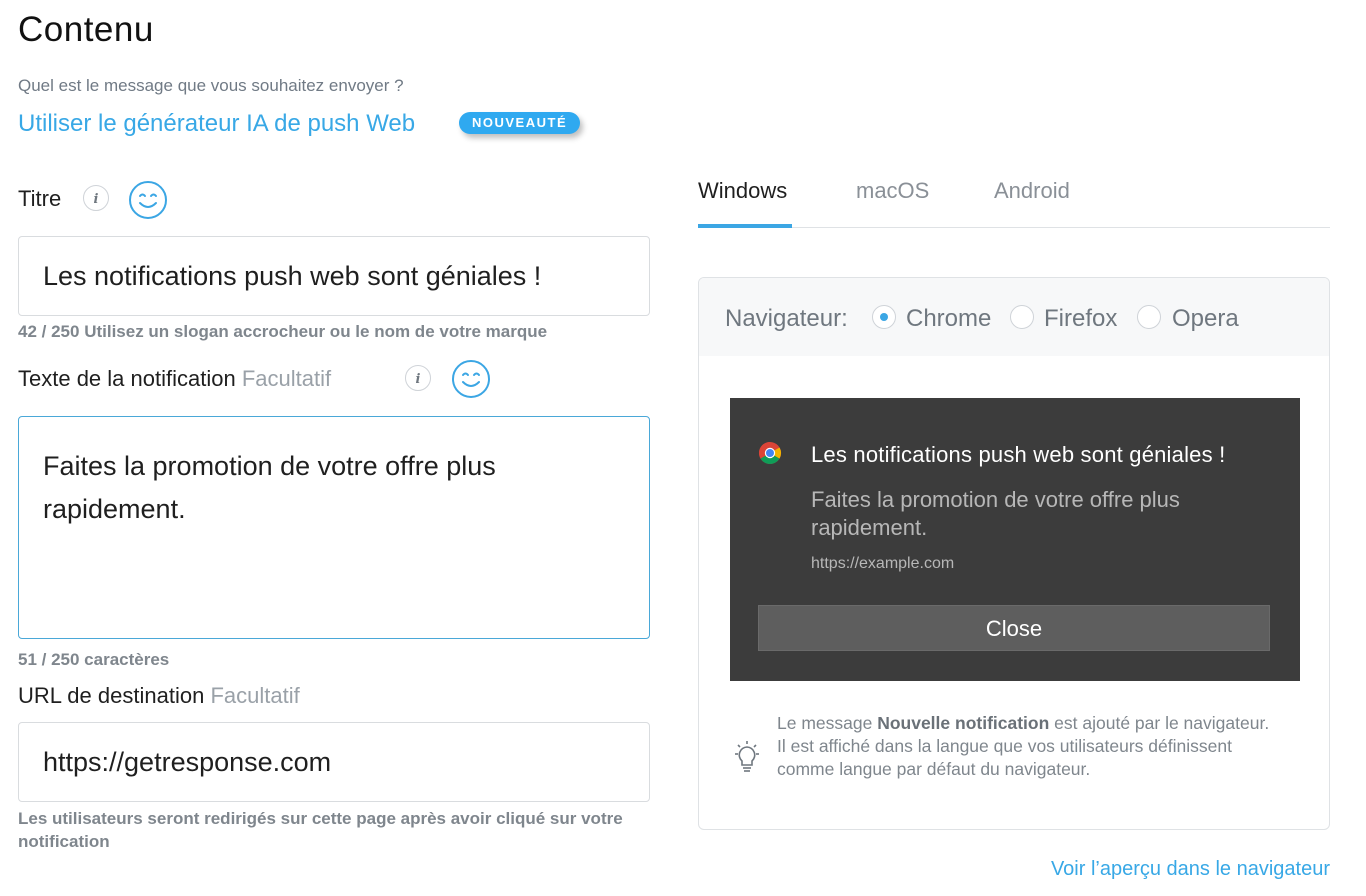 The height and width of the screenshot is (896, 1366). I want to click on note-bold: Nouvelle notification, so click(963, 723).